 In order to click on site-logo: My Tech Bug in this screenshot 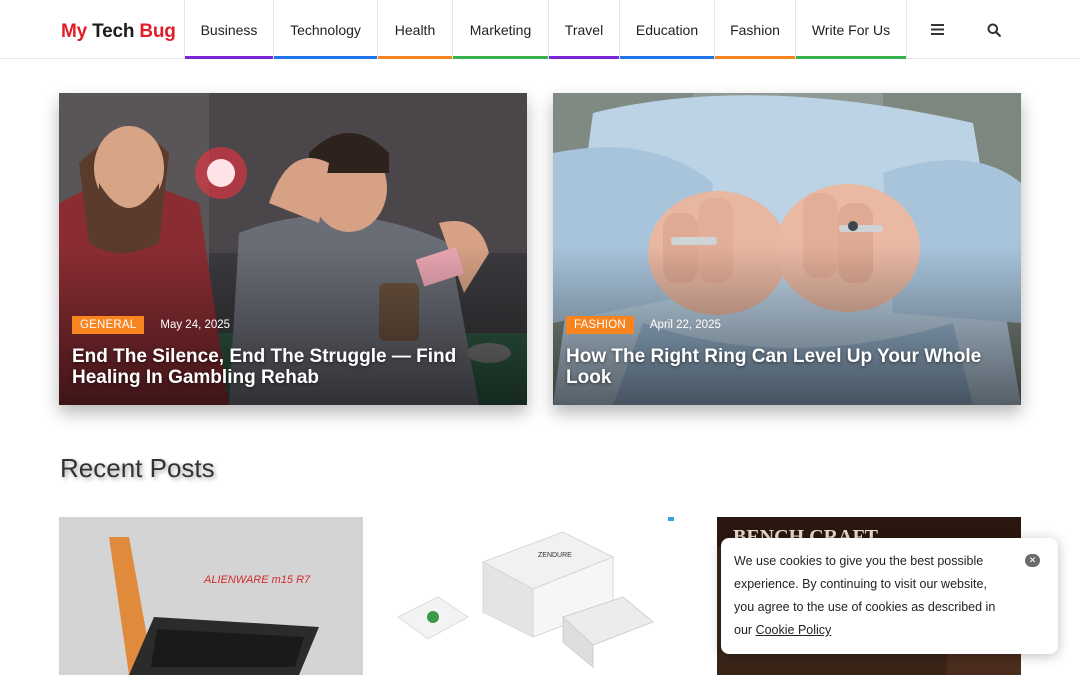, I will do `click(118, 32)`.